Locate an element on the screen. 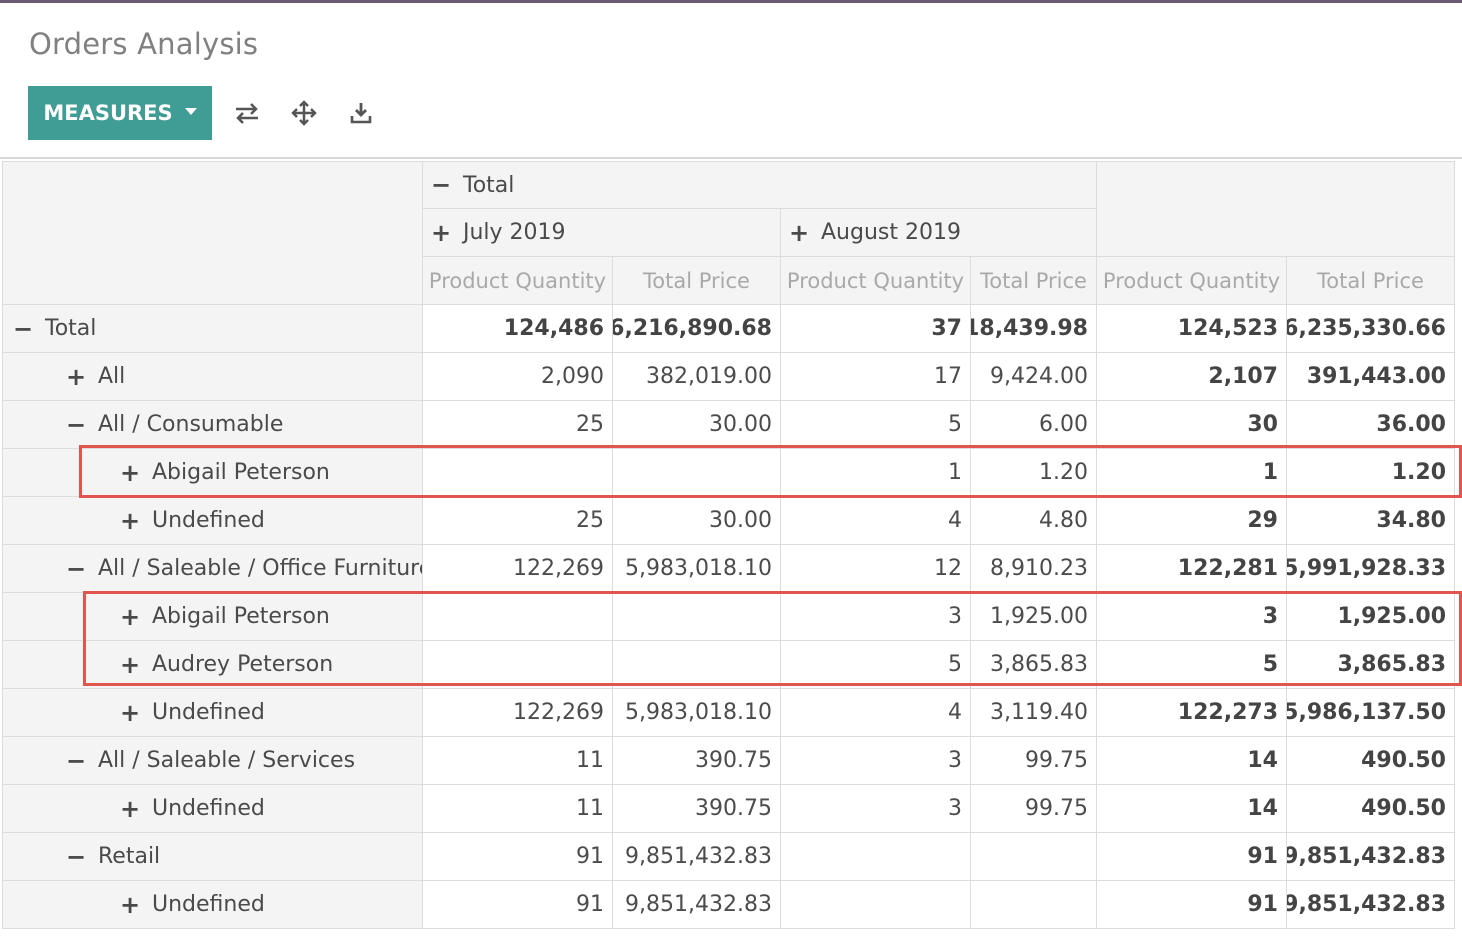 The image size is (1462, 938). pivot-cell: 4.80 is located at coordinates (1034, 521).